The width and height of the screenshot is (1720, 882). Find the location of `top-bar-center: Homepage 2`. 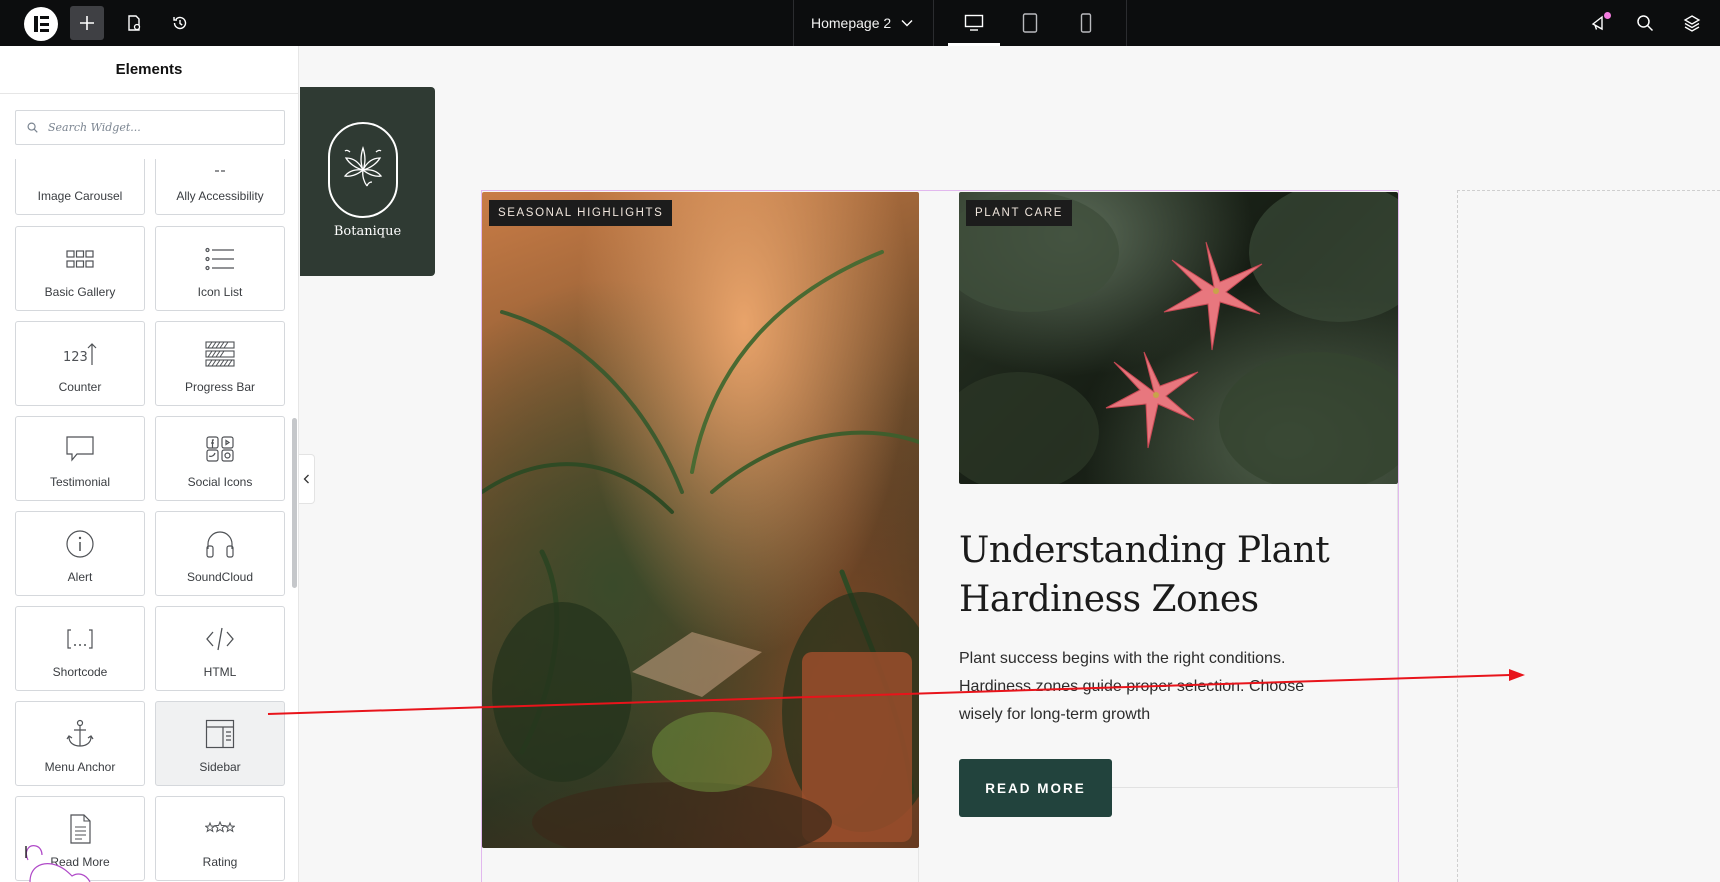

top-bar-center: Homepage 2 is located at coordinates (960, 23).